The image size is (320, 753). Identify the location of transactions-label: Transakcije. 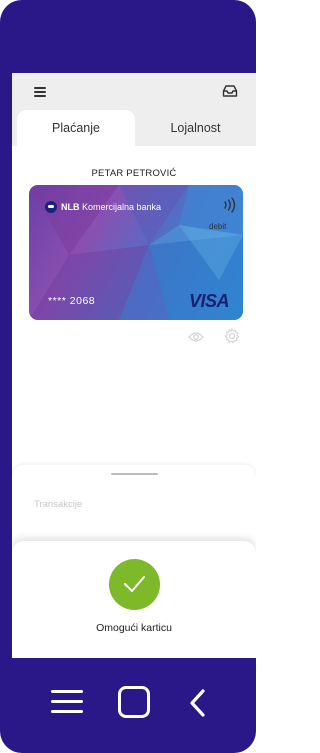
(58, 504).